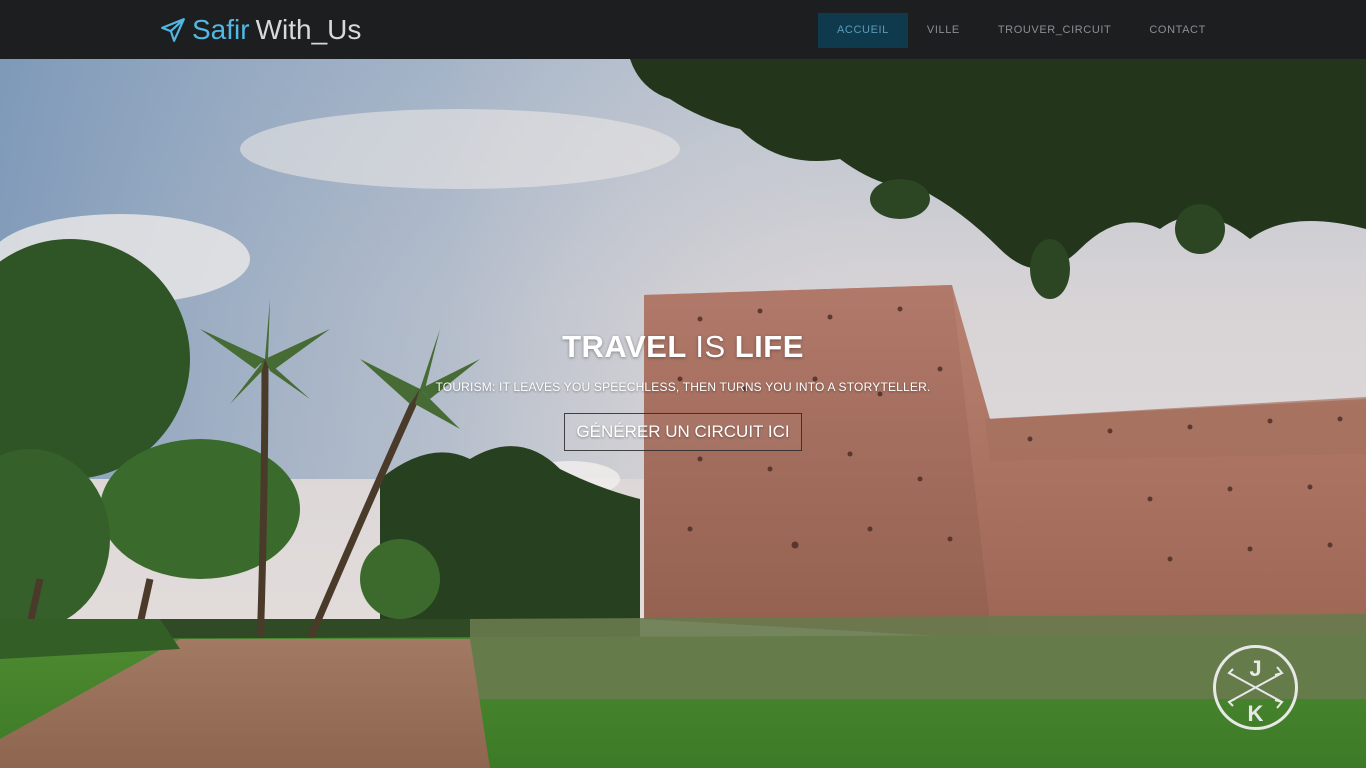 The height and width of the screenshot is (768, 1366). What do you see at coordinates (1255, 687) in the screenshot?
I see `jk-watermark-logo: J K` at bounding box center [1255, 687].